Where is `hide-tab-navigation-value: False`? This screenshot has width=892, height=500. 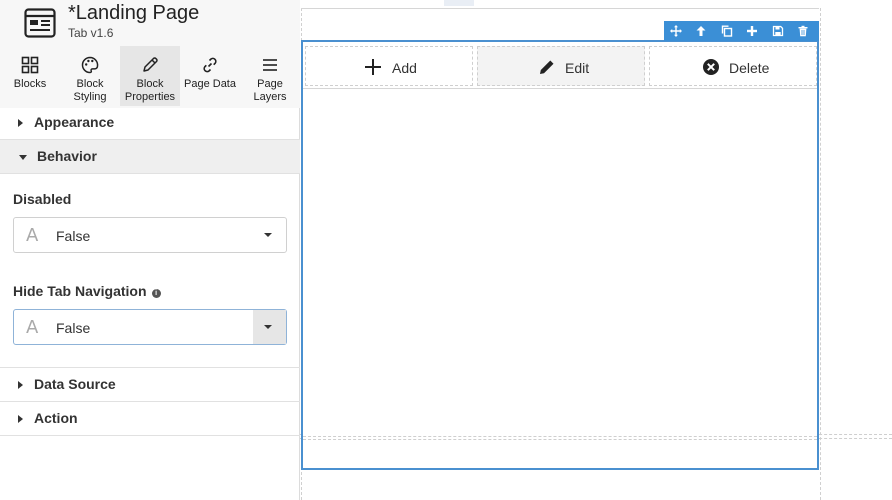 hide-tab-navigation-value: False is located at coordinates (73, 328).